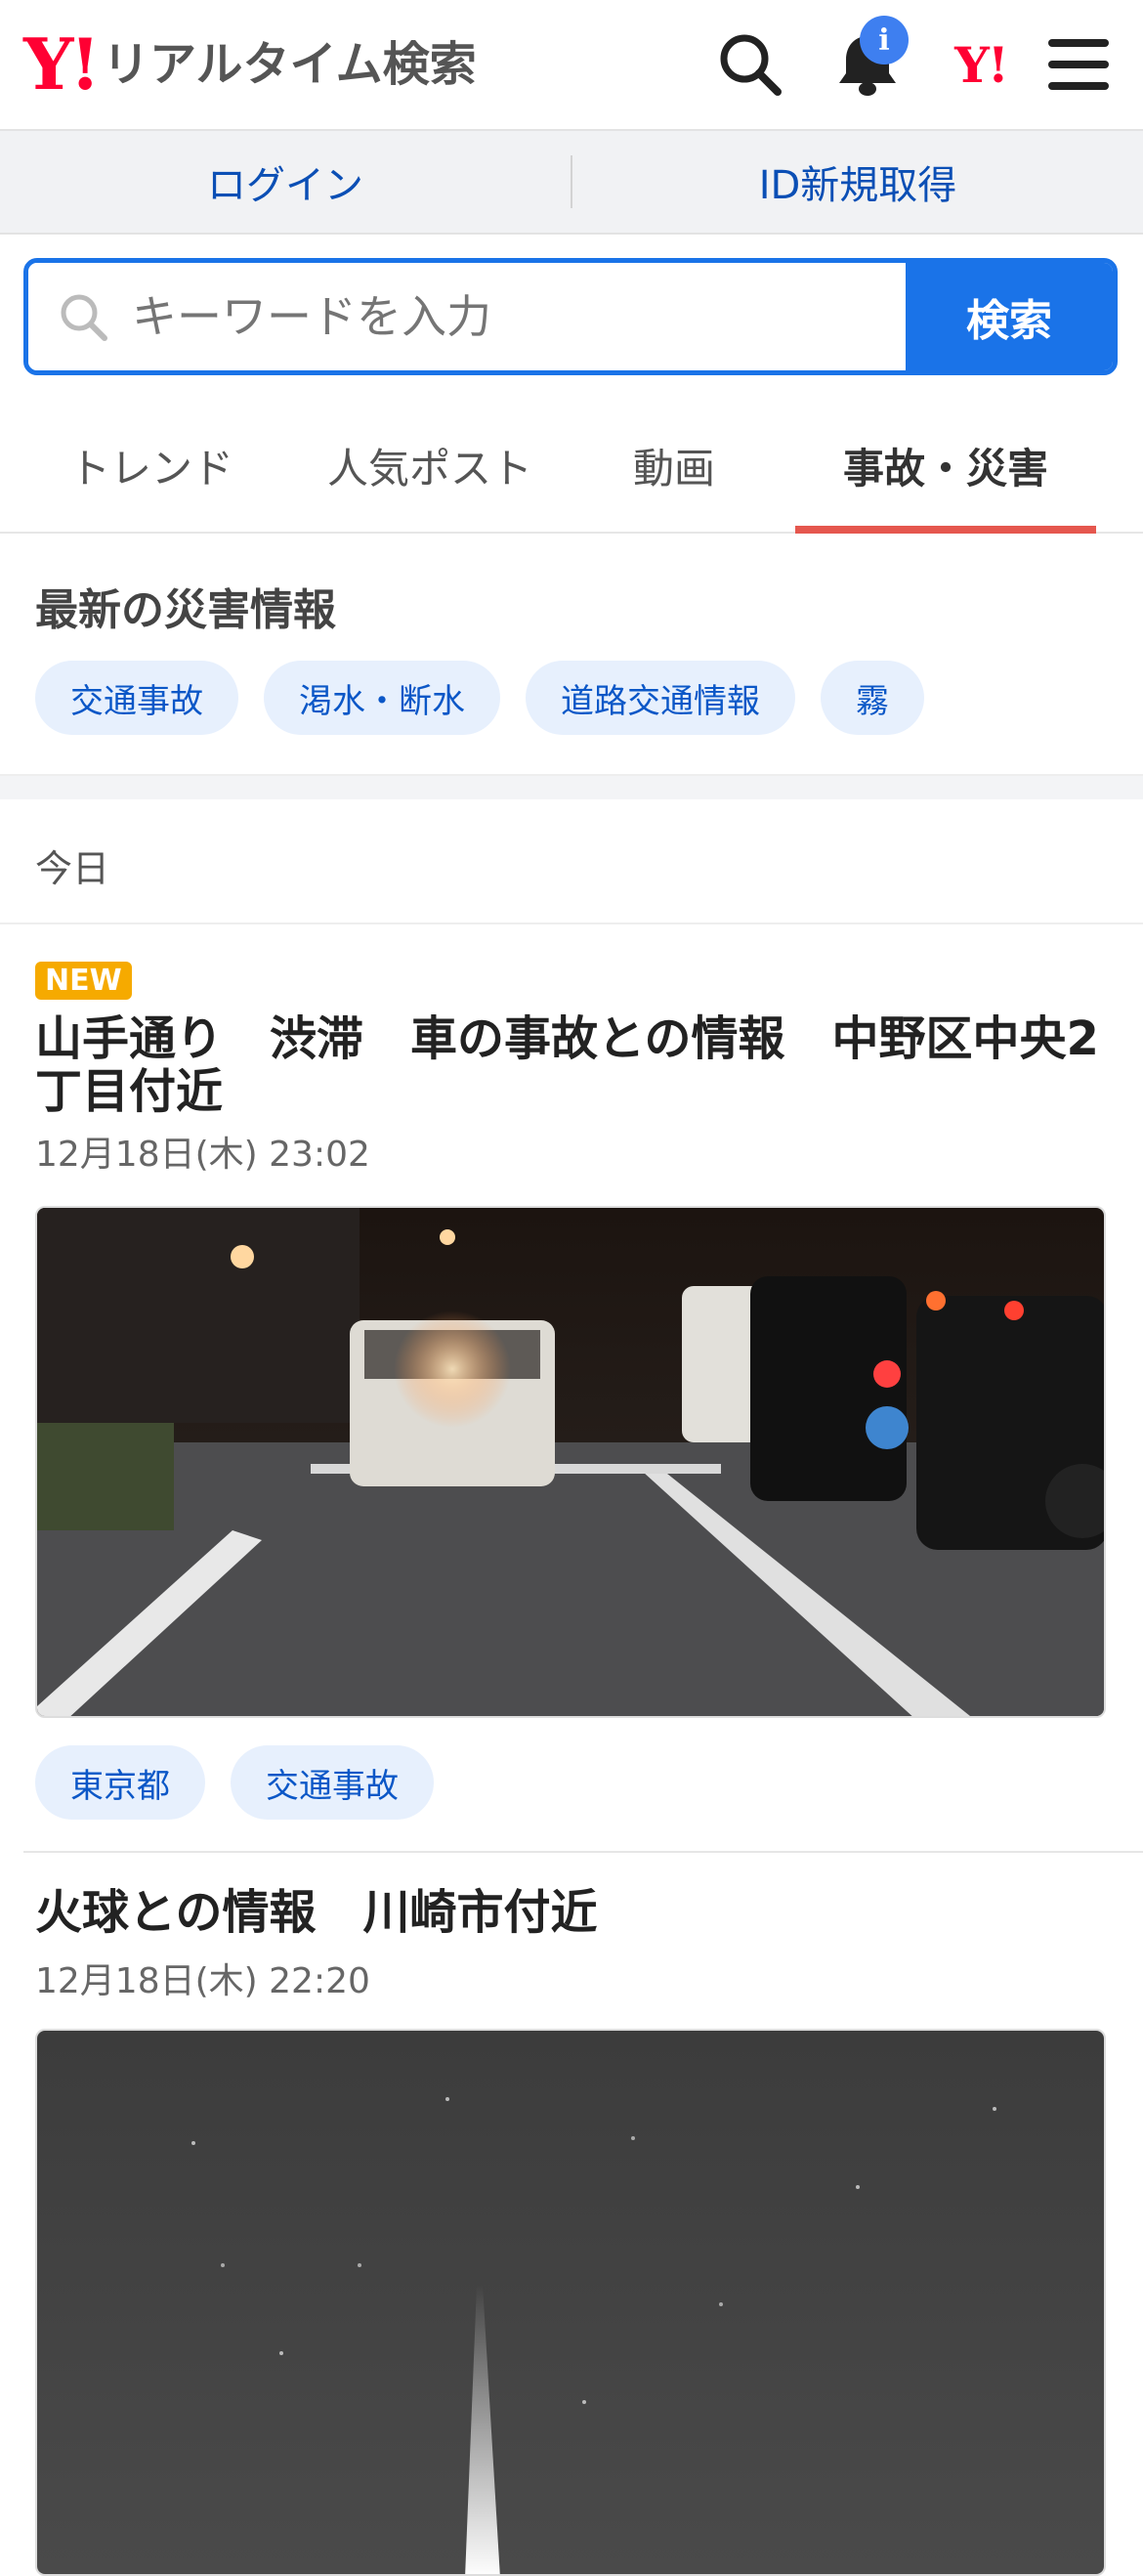 The height and width of the screenshot is (2576, 1143). Describe the element at coordinates (571, 788) in the screenshot. I see `section-gap` at that location.